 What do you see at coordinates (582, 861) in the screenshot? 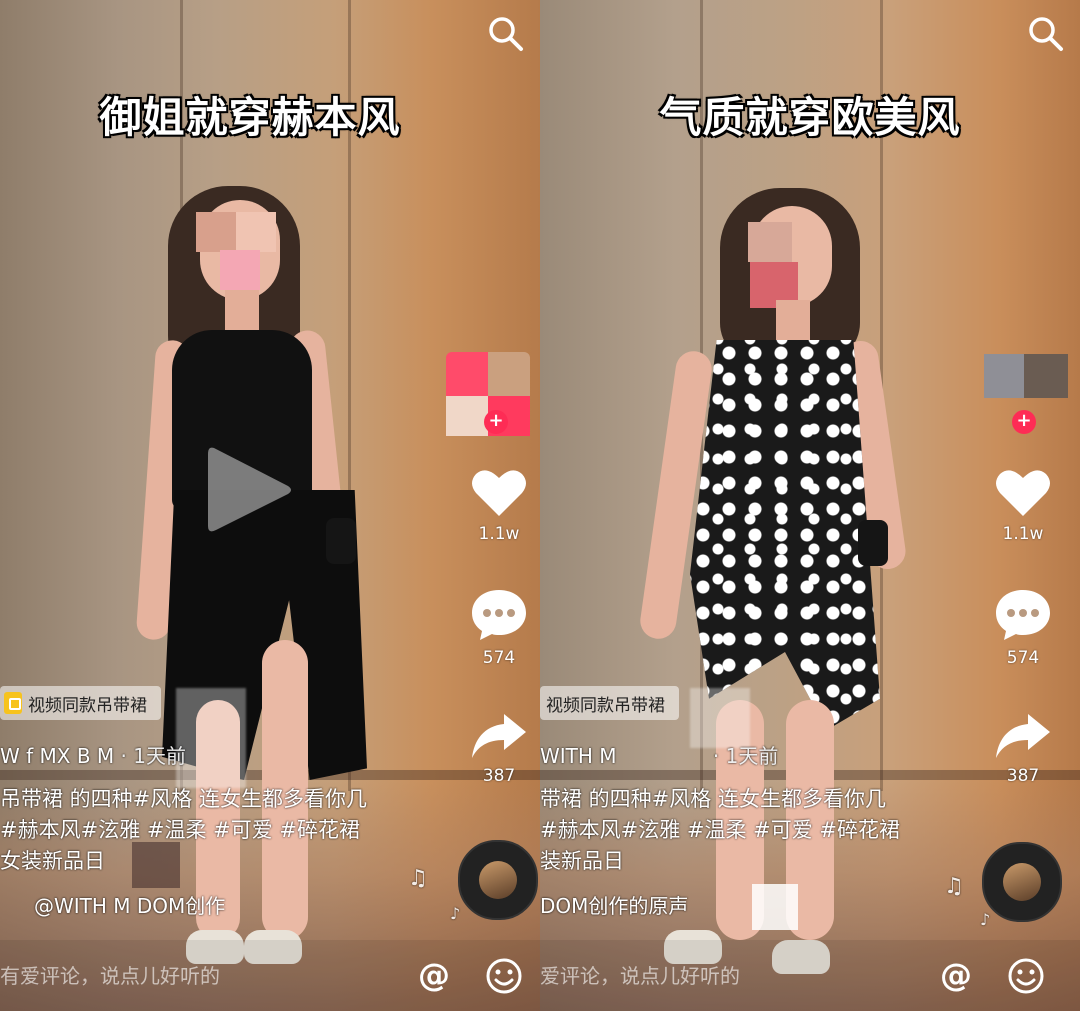
I see `caption-line: 装新品日` at bounding box center [582, 861].